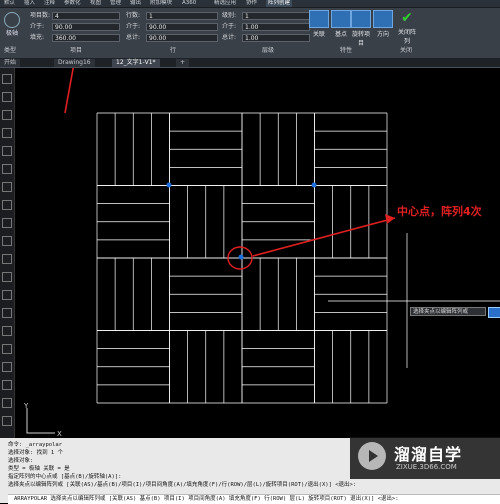 This screenshot has height=504, width=500. What do you see at coordinates (407, 18) in the screenshot?
I see `close-check-icon: ✔` at bounding box center [407, 18].